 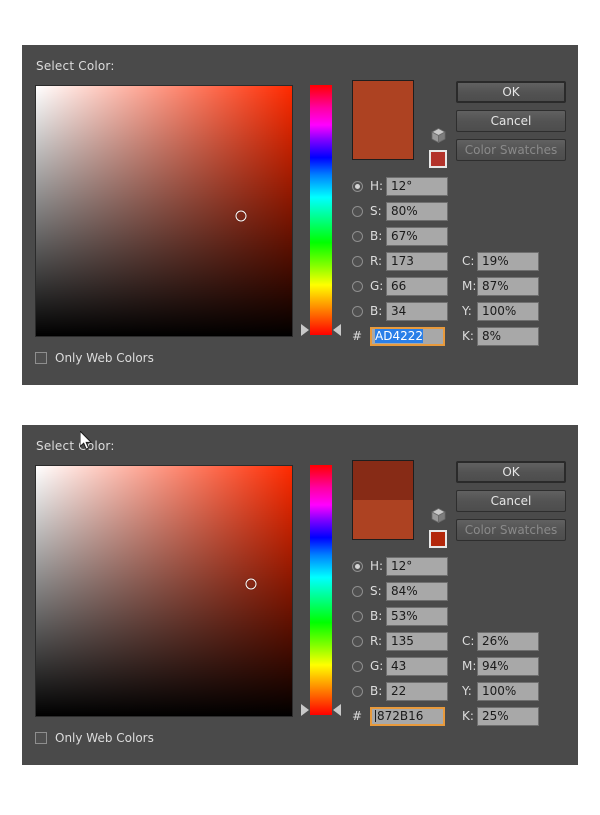 I want to click on field-row-h: H:, so click(x=400, y=186).